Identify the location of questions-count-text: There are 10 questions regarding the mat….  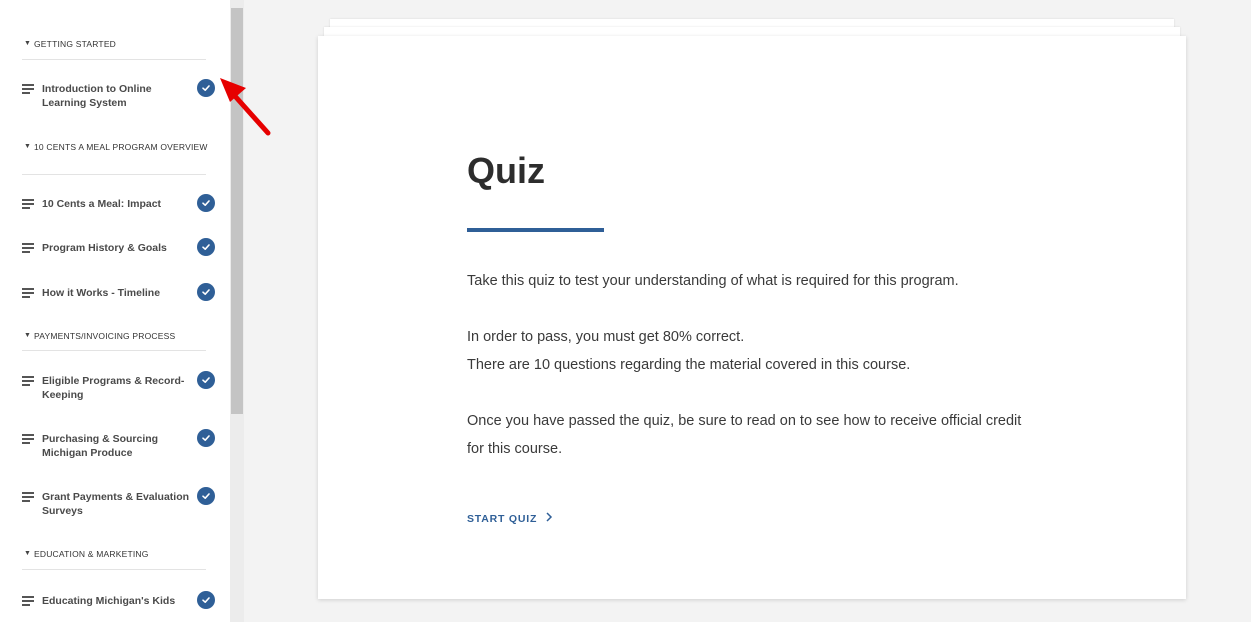
(689, 365).